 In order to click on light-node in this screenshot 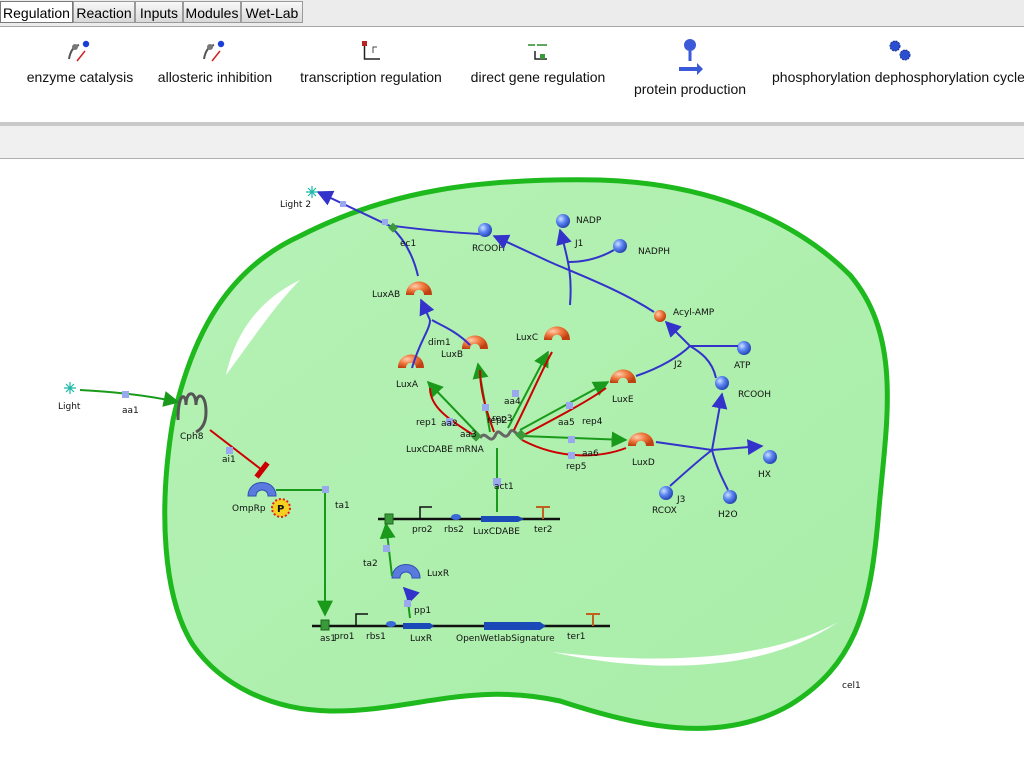, I will do `click(70, 388)`.